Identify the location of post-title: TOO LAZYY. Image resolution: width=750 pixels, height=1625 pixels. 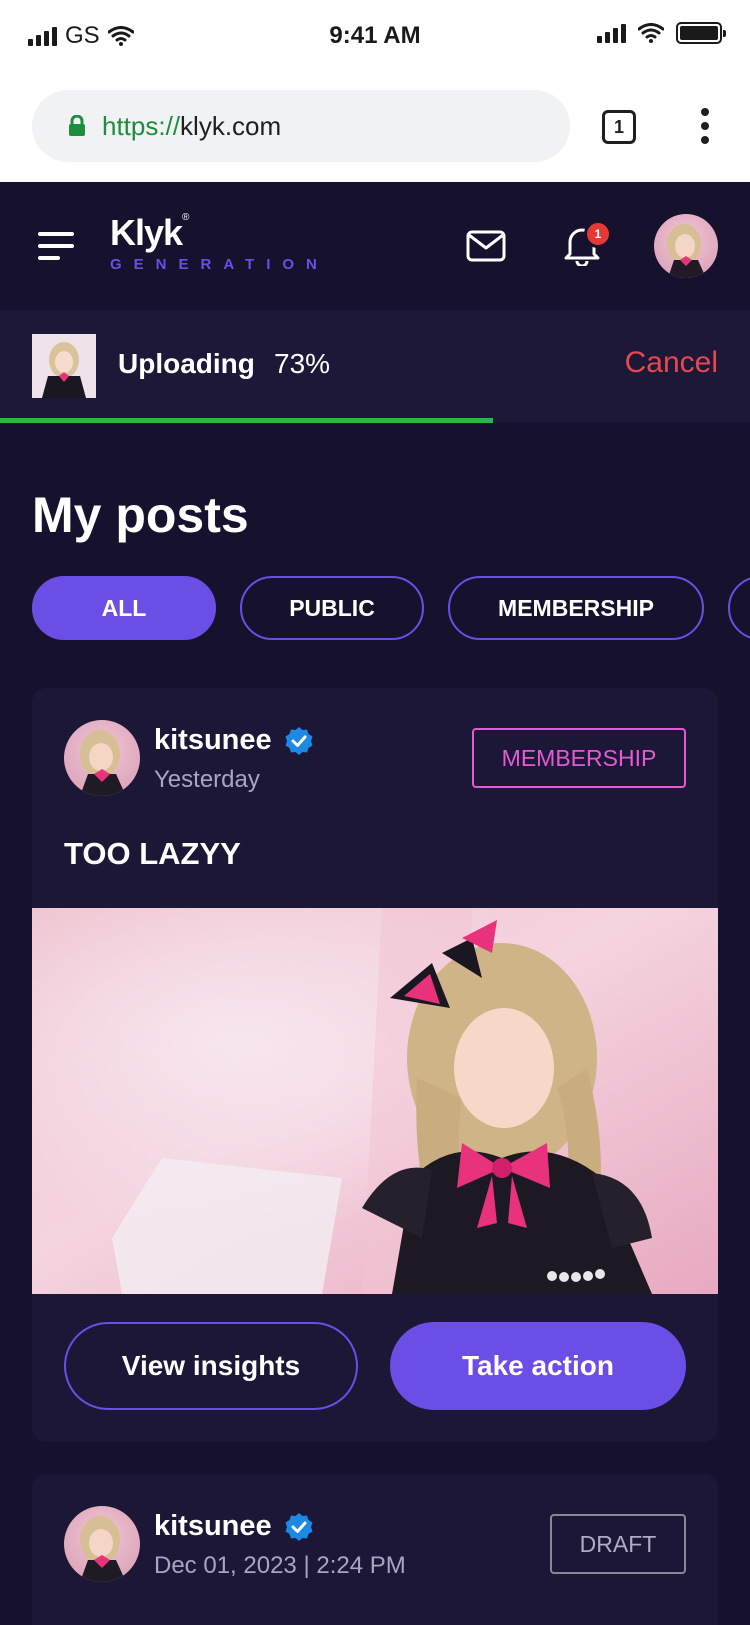
(152, 853).